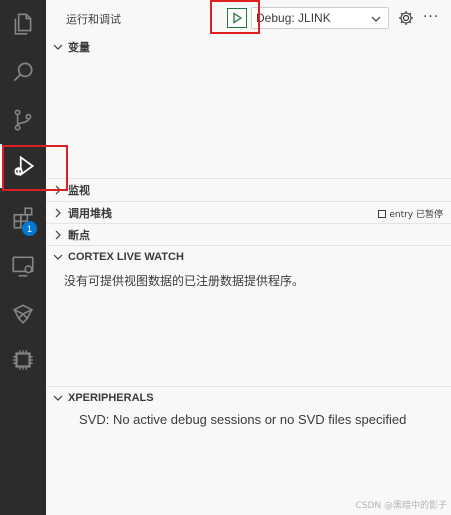 This screenshot has height=515, width=451. I want to click on callstack-status-text: entry 已暂停, so click(416, 215).